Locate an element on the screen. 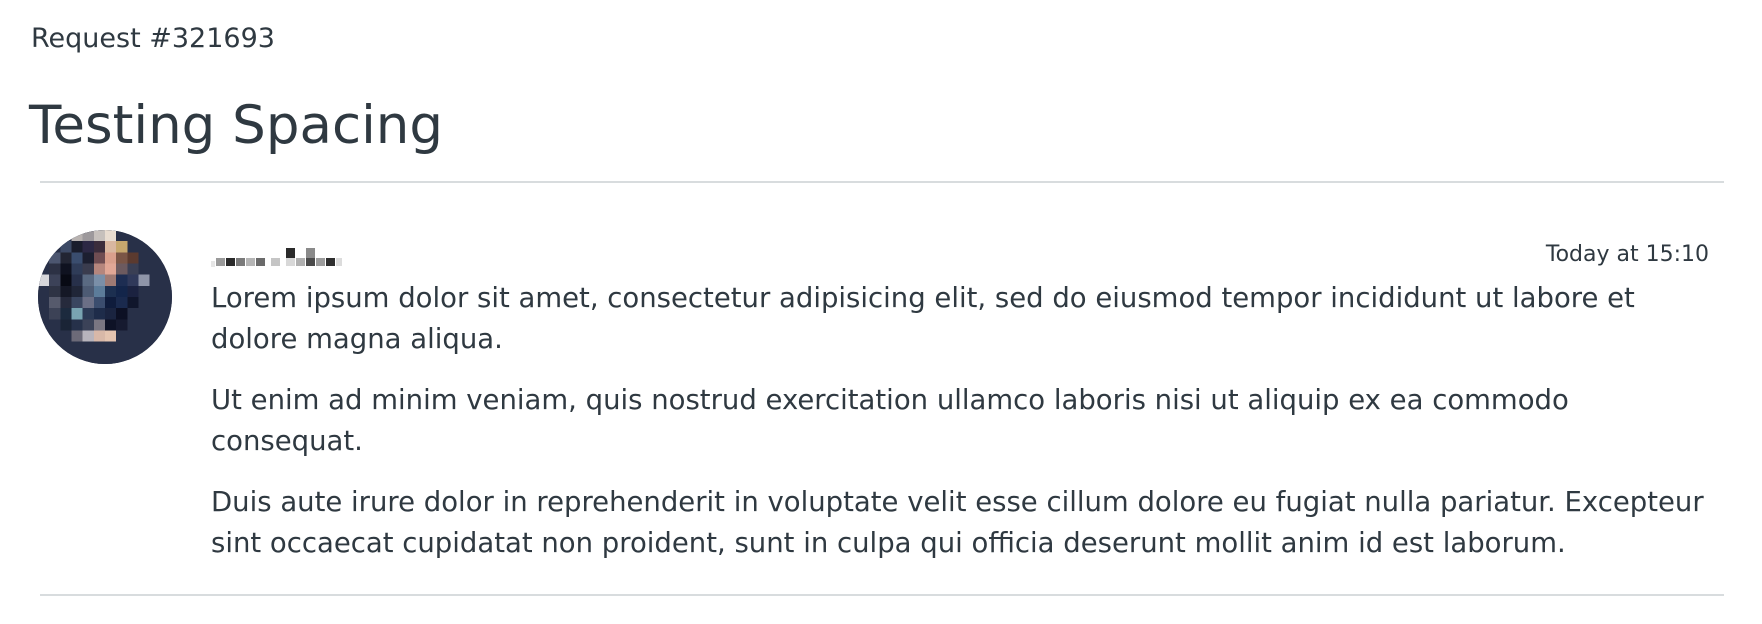 This screenshot has height=624, width=1762. divider-bottom is located at coordinates (882, 595).